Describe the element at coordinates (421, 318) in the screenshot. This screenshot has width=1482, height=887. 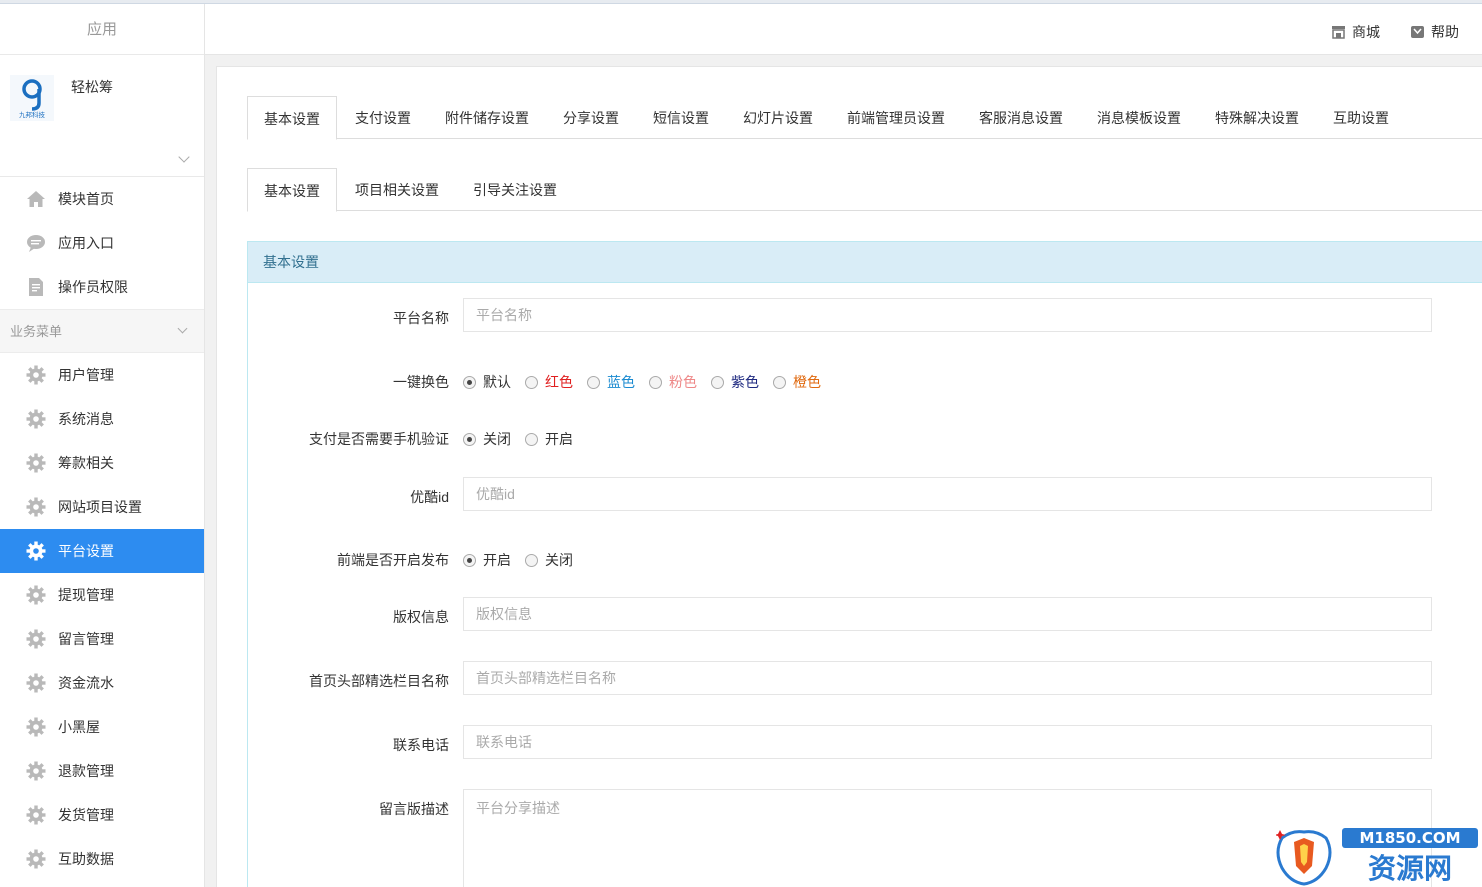
I see `field-label: 平台名称` at that location.